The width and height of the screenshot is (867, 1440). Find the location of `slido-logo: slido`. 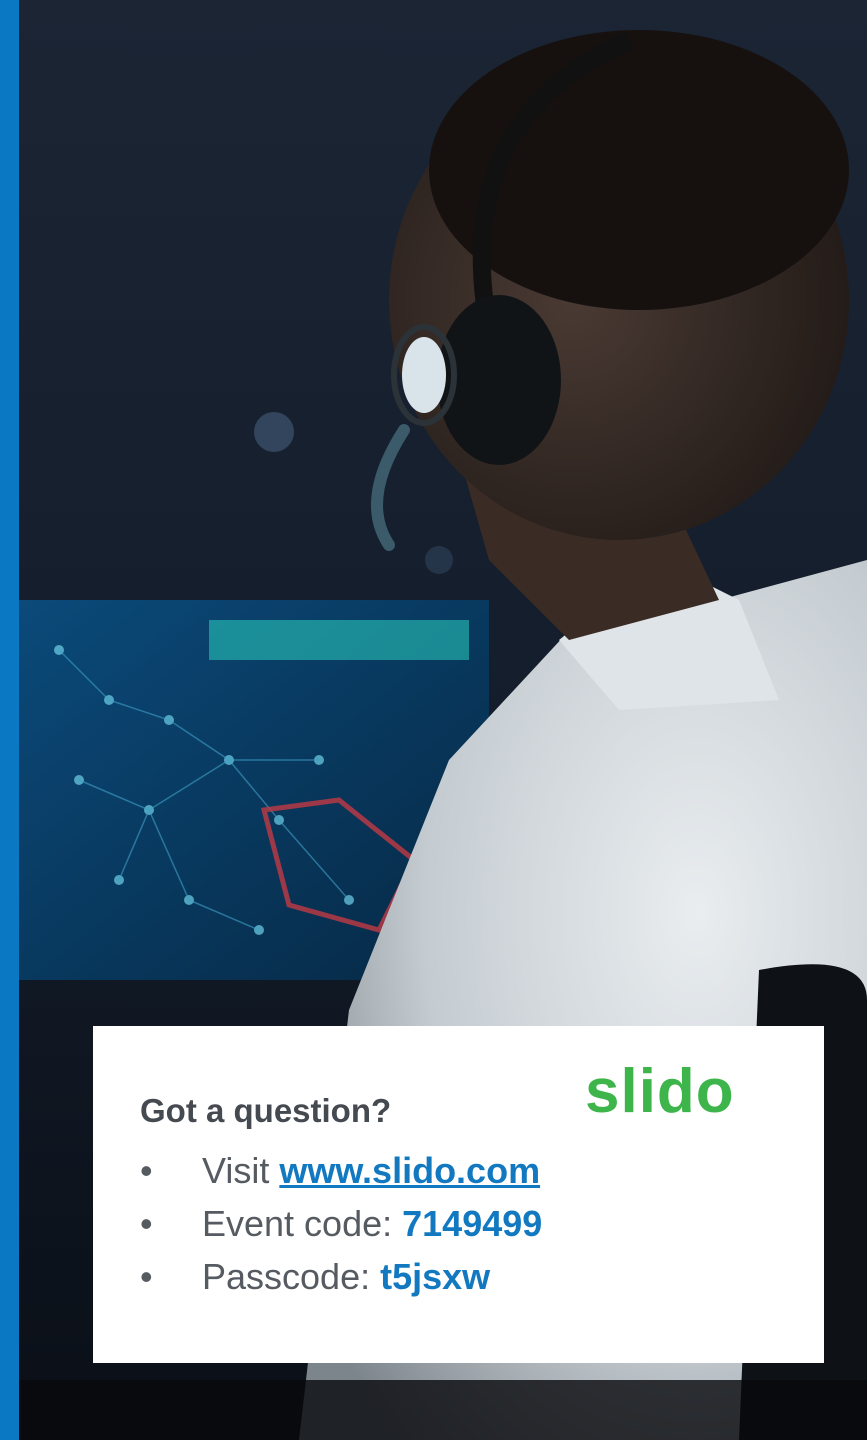

slido-logo: slido is located at coordinates (660, 1091).